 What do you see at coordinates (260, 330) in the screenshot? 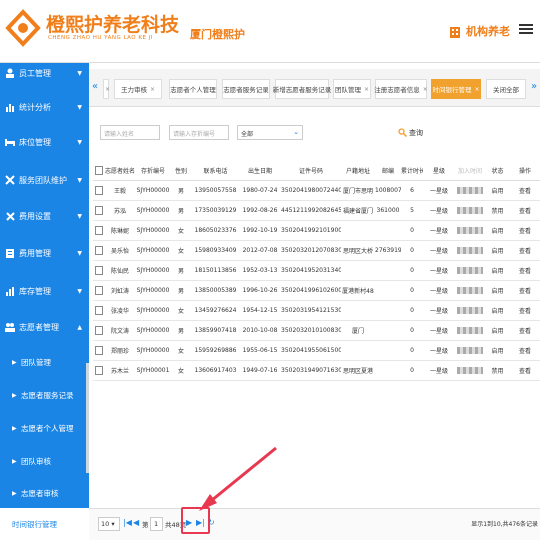
I see `table-cell-birth: 2010-10-08` at bounding box center [260, 330].